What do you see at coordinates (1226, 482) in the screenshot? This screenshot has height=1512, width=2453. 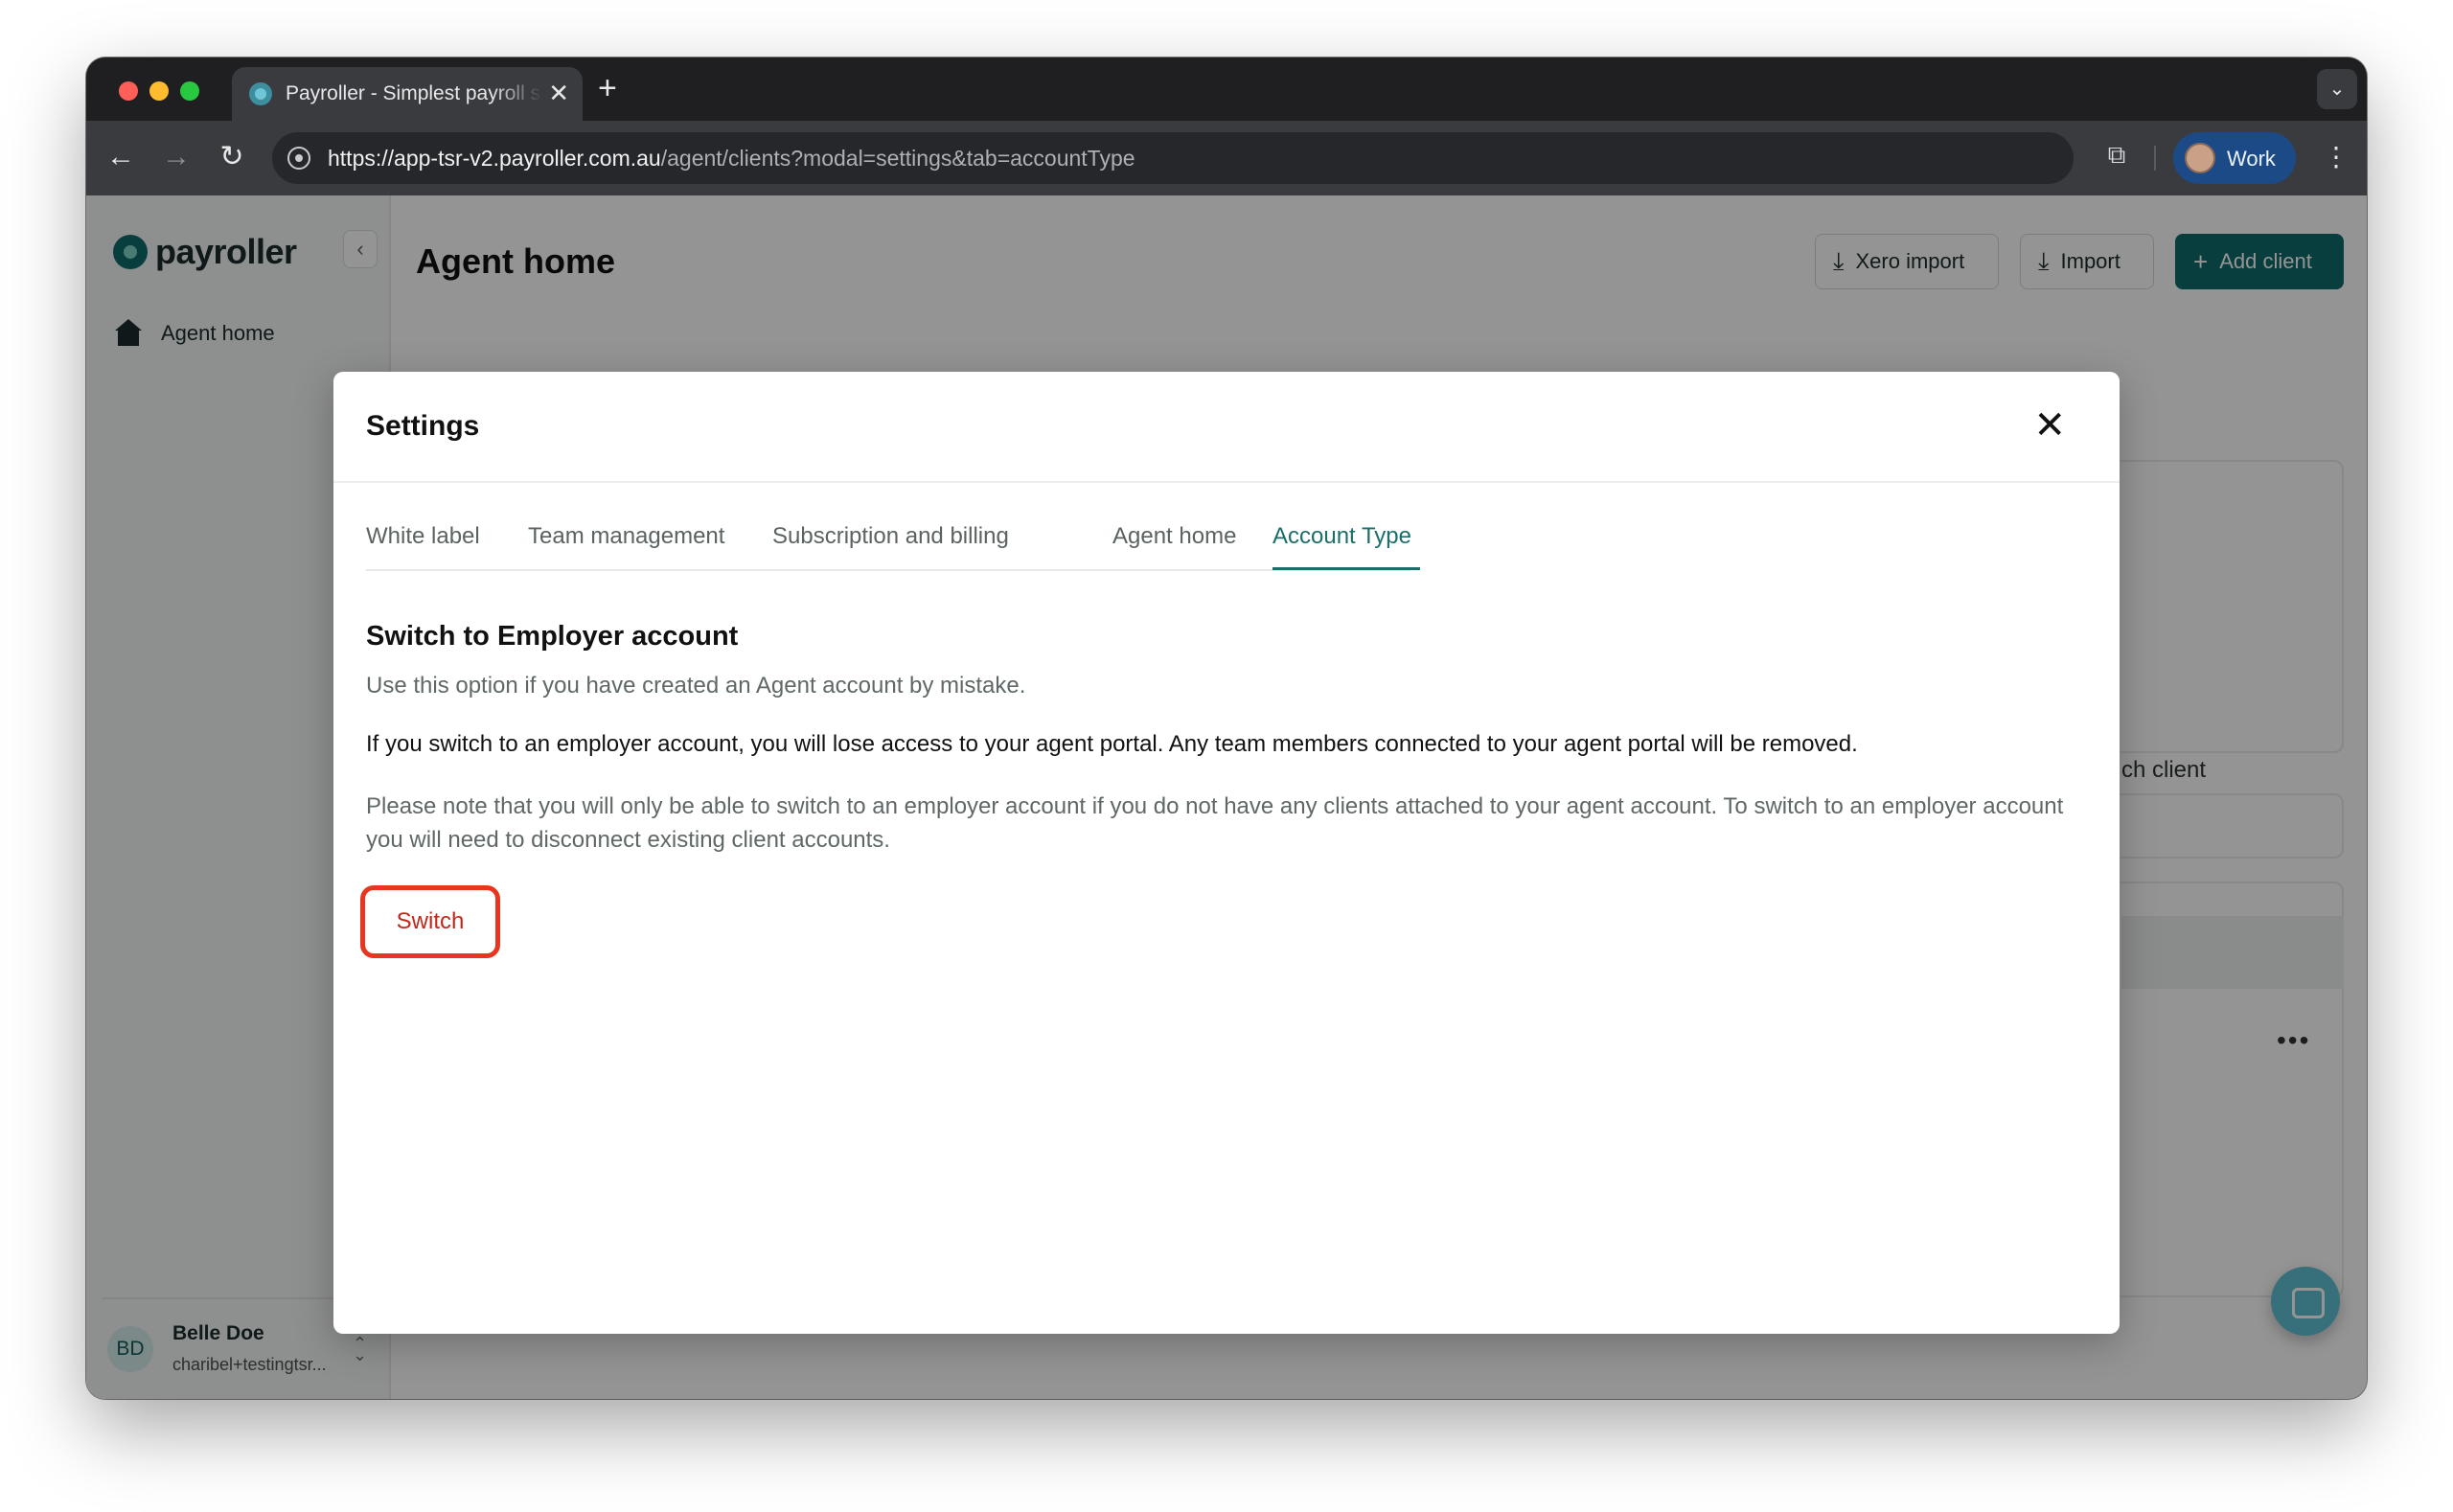 I see `modal-divider` at bounding box center [1226, 482].